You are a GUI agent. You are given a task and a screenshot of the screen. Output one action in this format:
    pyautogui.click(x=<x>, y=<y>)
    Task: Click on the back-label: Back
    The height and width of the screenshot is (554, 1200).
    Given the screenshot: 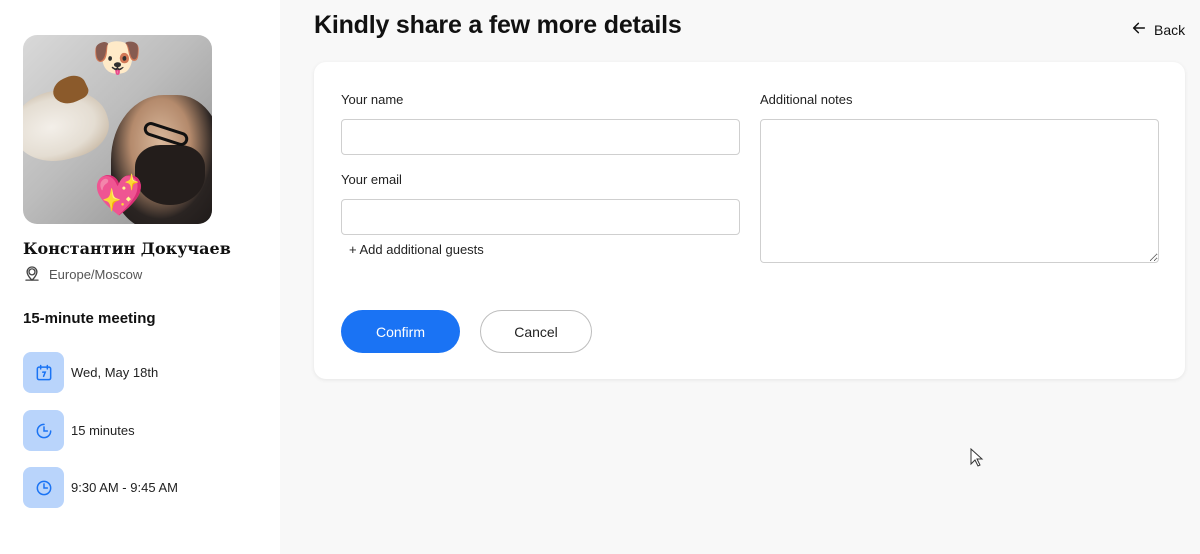 What is the action you would take?
    pyautogui.click(x=1170, y=29)
    